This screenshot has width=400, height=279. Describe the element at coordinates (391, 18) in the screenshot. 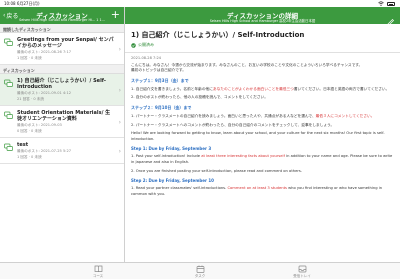

I see `edit-button` at that location.